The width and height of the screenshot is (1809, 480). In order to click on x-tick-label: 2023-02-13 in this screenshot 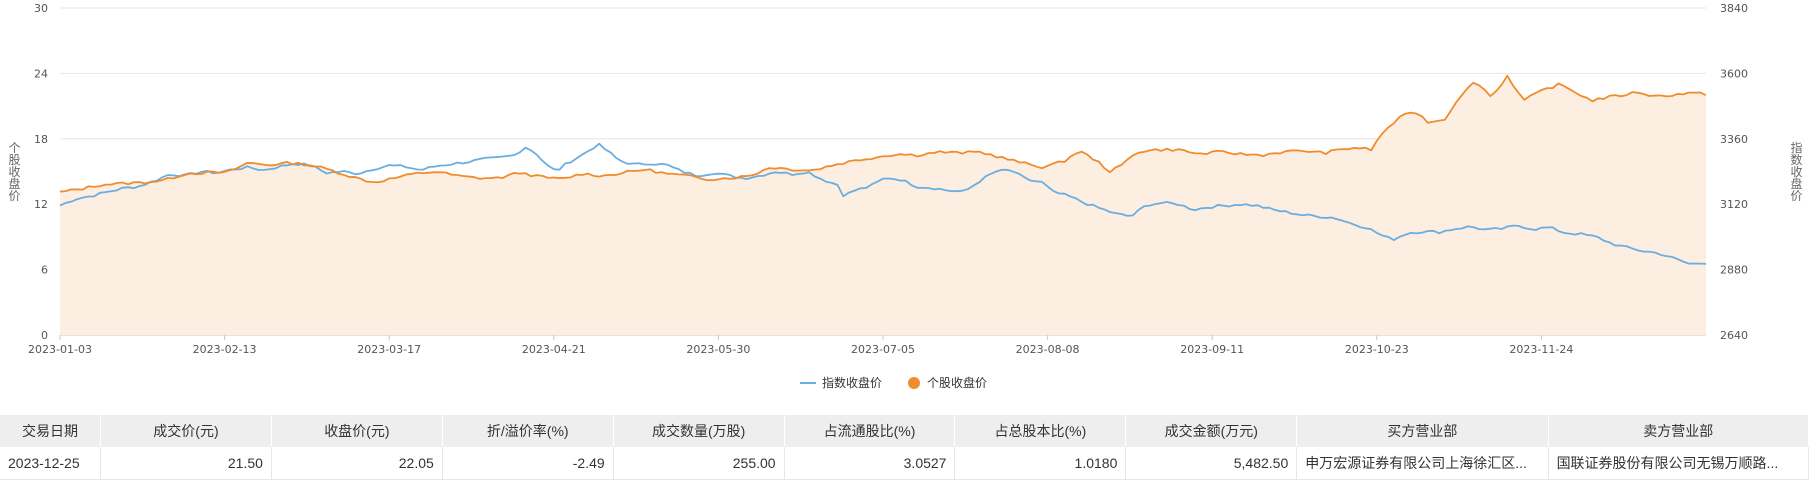, I will do `click(225, 349)`.